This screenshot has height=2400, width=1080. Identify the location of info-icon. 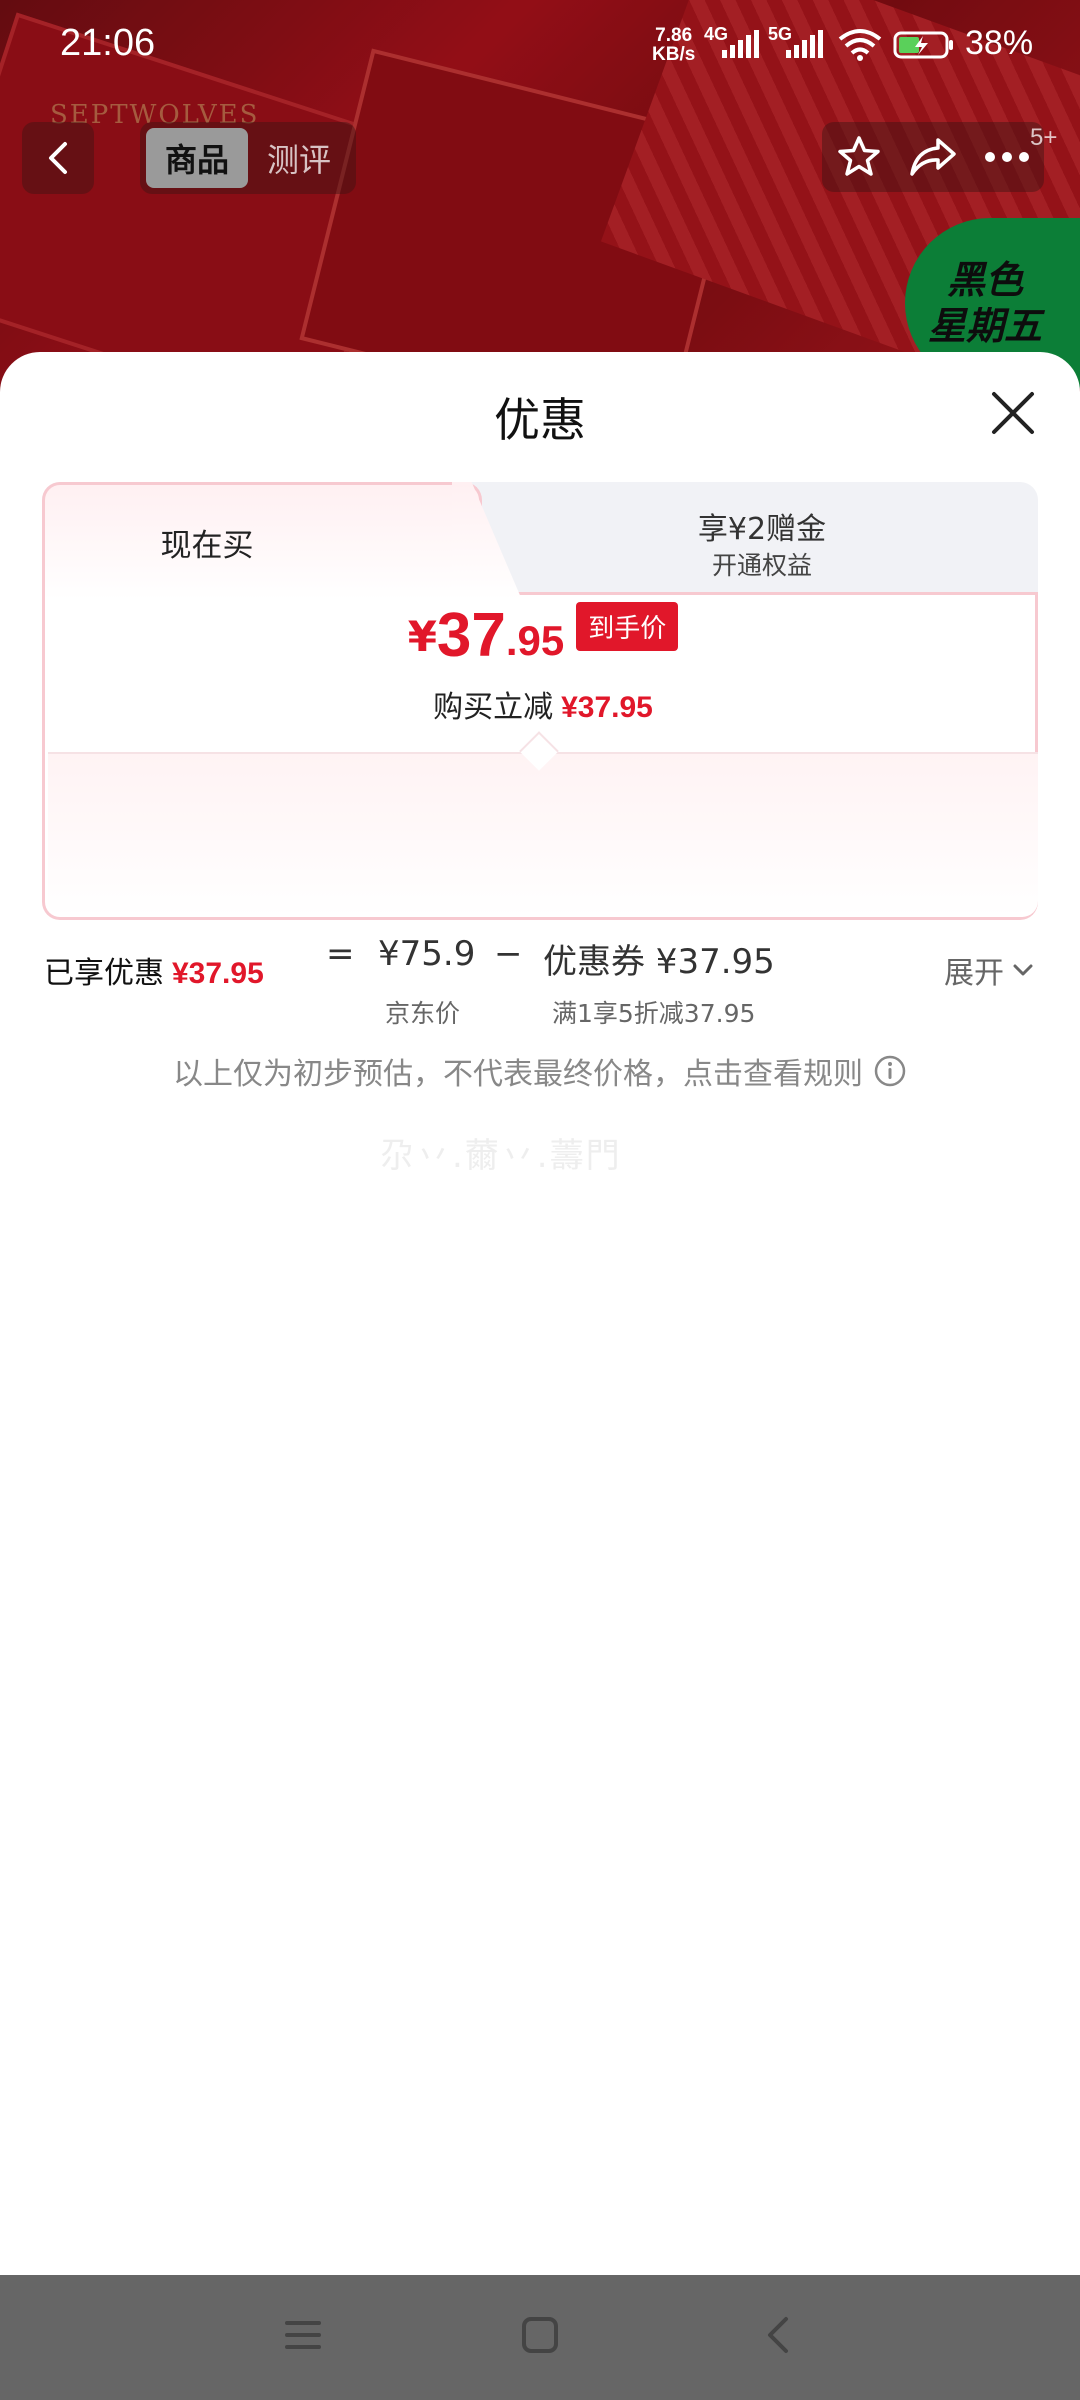
(890, 1071).